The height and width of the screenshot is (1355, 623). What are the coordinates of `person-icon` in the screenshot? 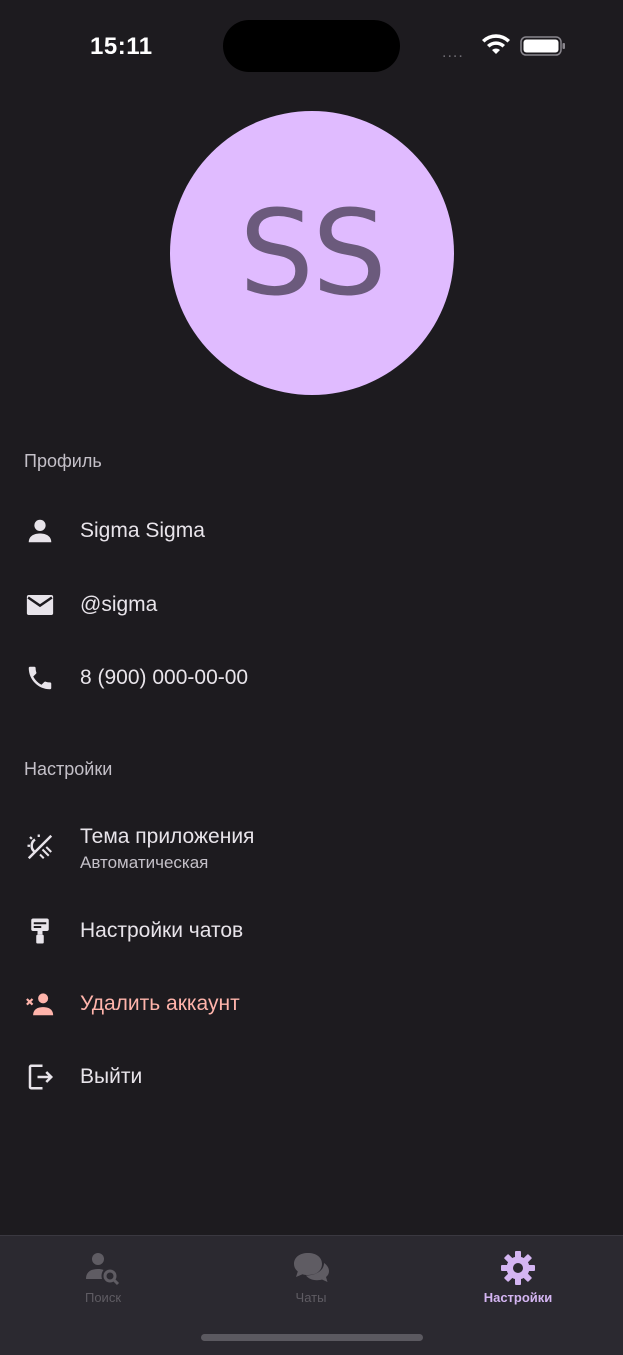 It's located at (40, 531).